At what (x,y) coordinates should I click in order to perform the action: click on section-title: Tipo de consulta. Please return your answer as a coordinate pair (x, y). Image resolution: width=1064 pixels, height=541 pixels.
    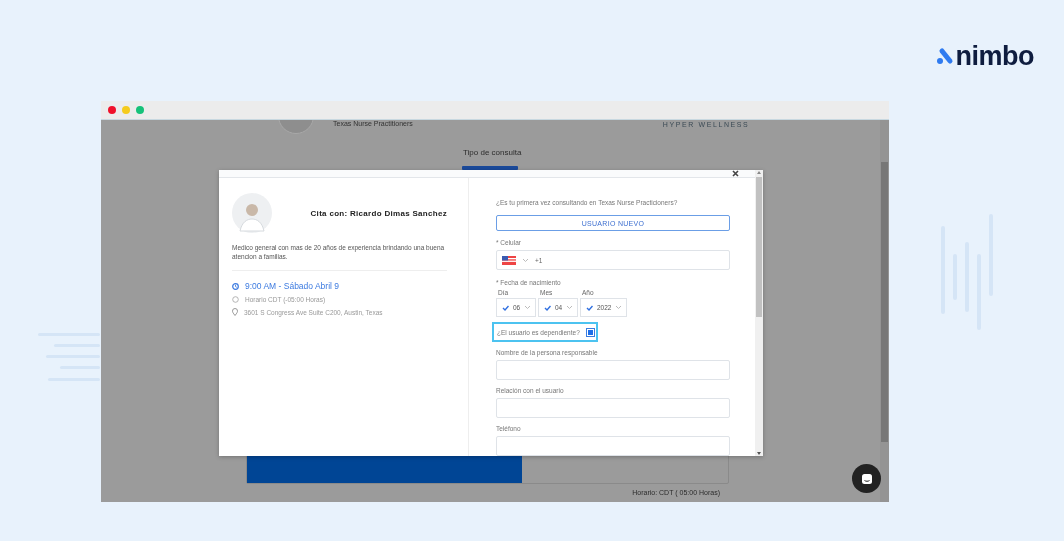
    Looking at the image, I should click on (492, 152).